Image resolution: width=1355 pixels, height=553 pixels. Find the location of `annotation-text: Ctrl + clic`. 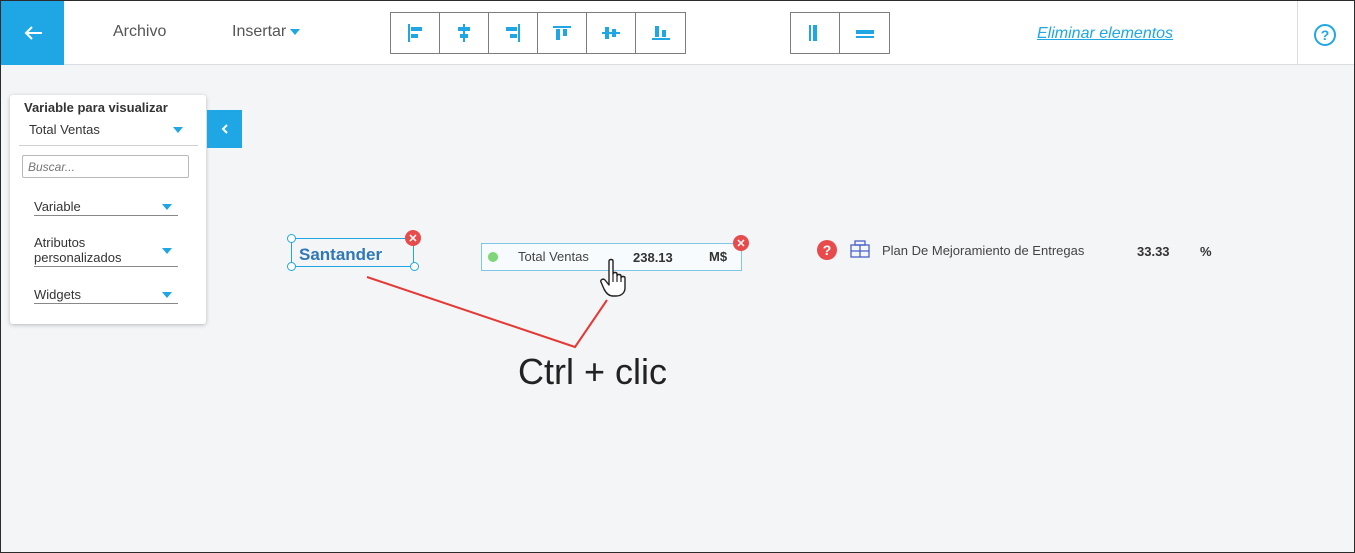

annotation-text: Ctrl + clic is located at coordinates (593, 371).